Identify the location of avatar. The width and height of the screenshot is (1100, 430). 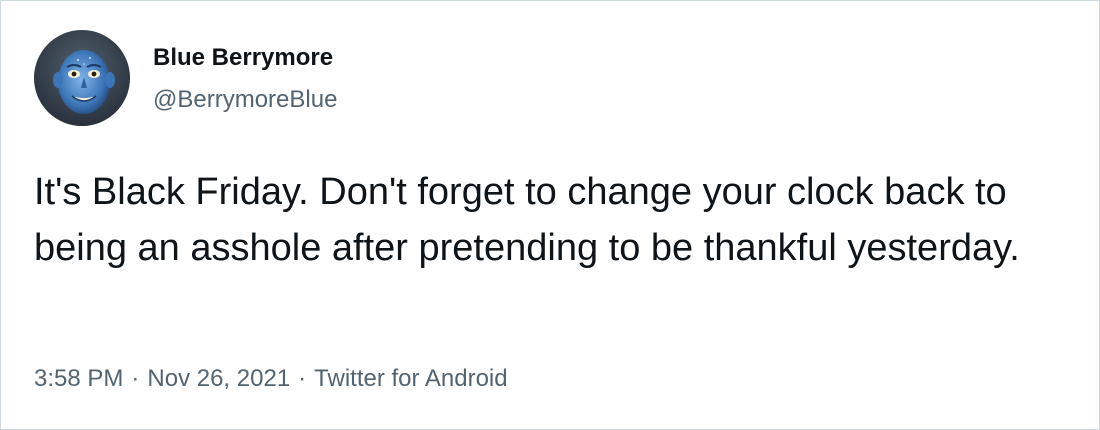
(82, 78).